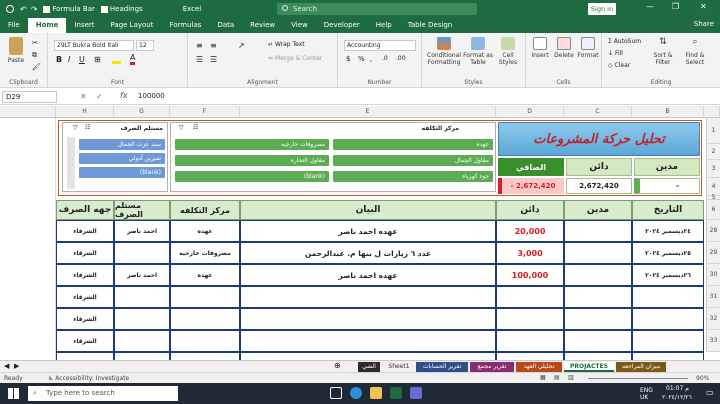 The width and height of the screenshot is (720, 404). Describe the element at coordinates (199, 45) in the screenshot. I see `align-top-icon: ≡` at that location.